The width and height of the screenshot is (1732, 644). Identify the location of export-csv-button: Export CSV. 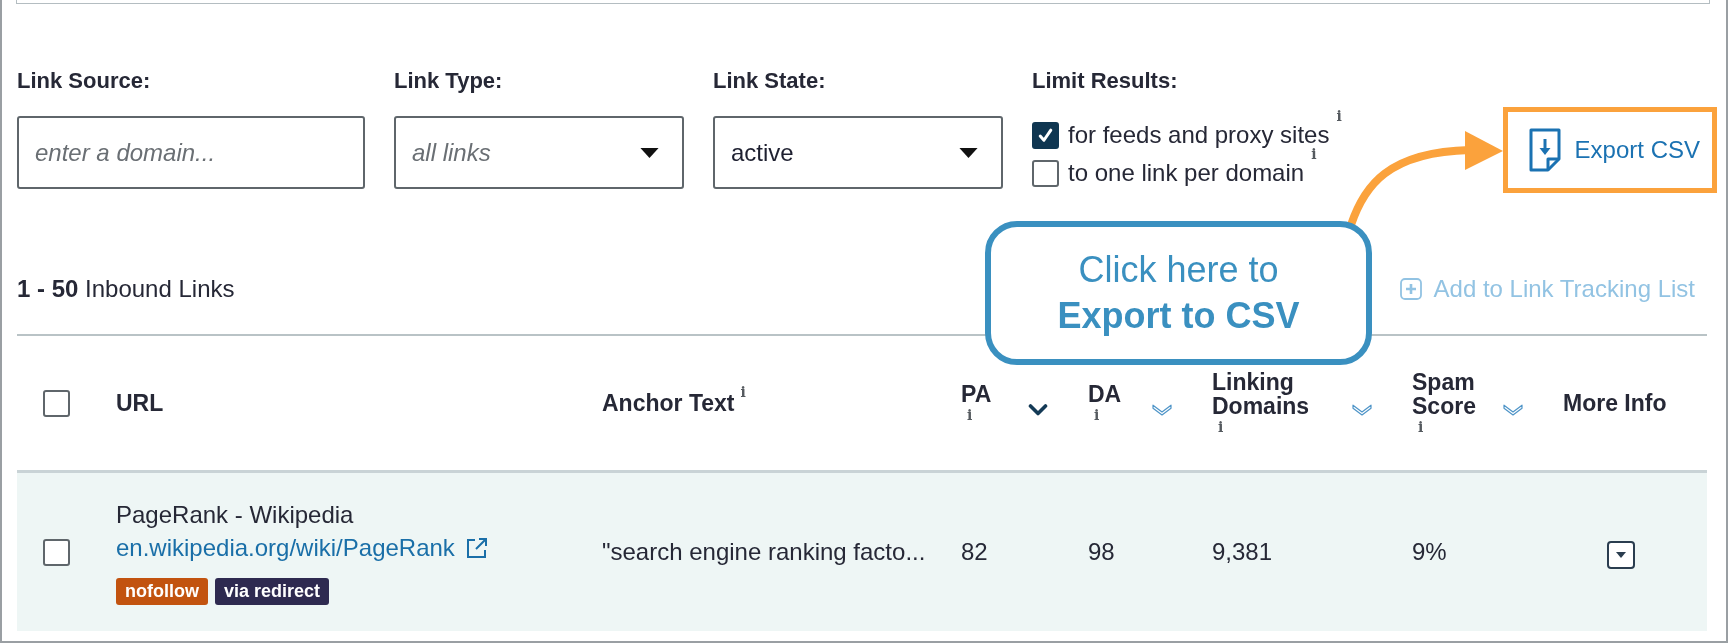
(1609, 150).